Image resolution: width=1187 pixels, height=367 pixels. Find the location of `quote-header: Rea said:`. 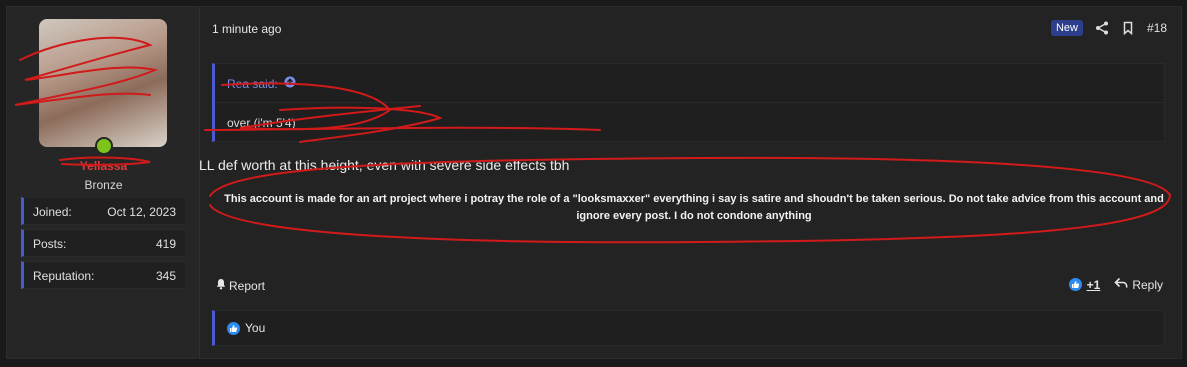

quote-header: Rea said: is located at coordinates (261, 83).